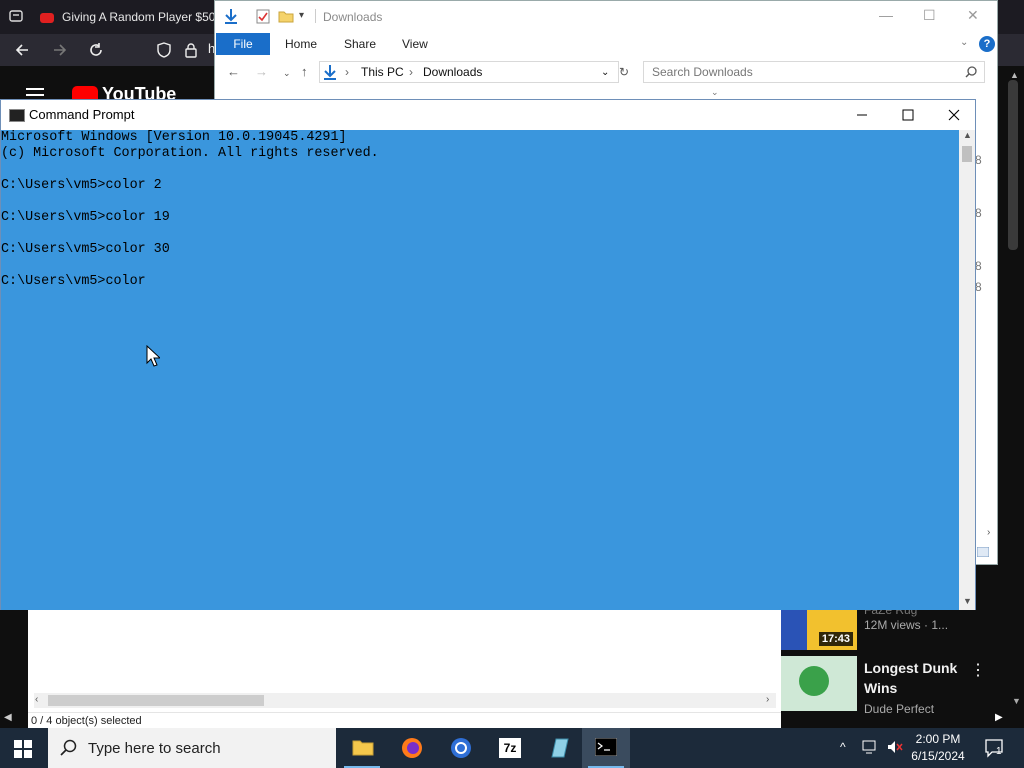 This screenshot has height=768, width=1024. I want to click on new-folder-icon, so click(286, 16).